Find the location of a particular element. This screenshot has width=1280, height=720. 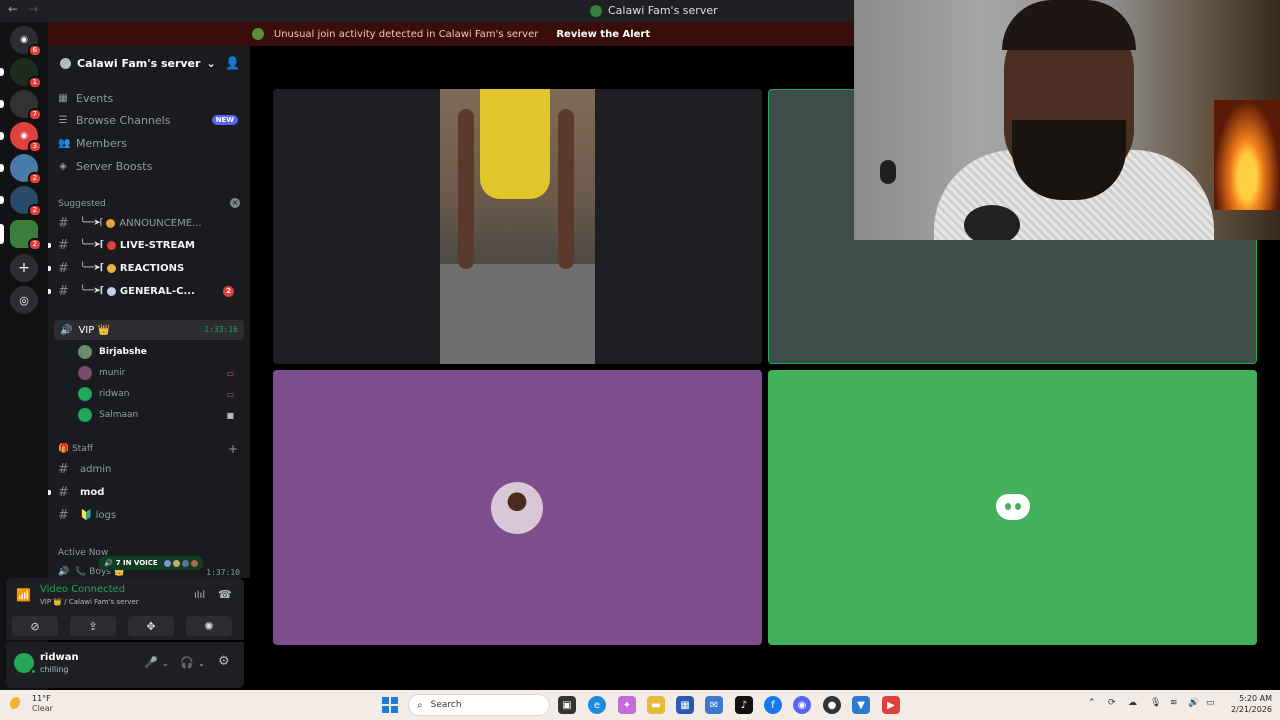

vpn-shield-icon: ▼ is located at coordinates (861, 705).